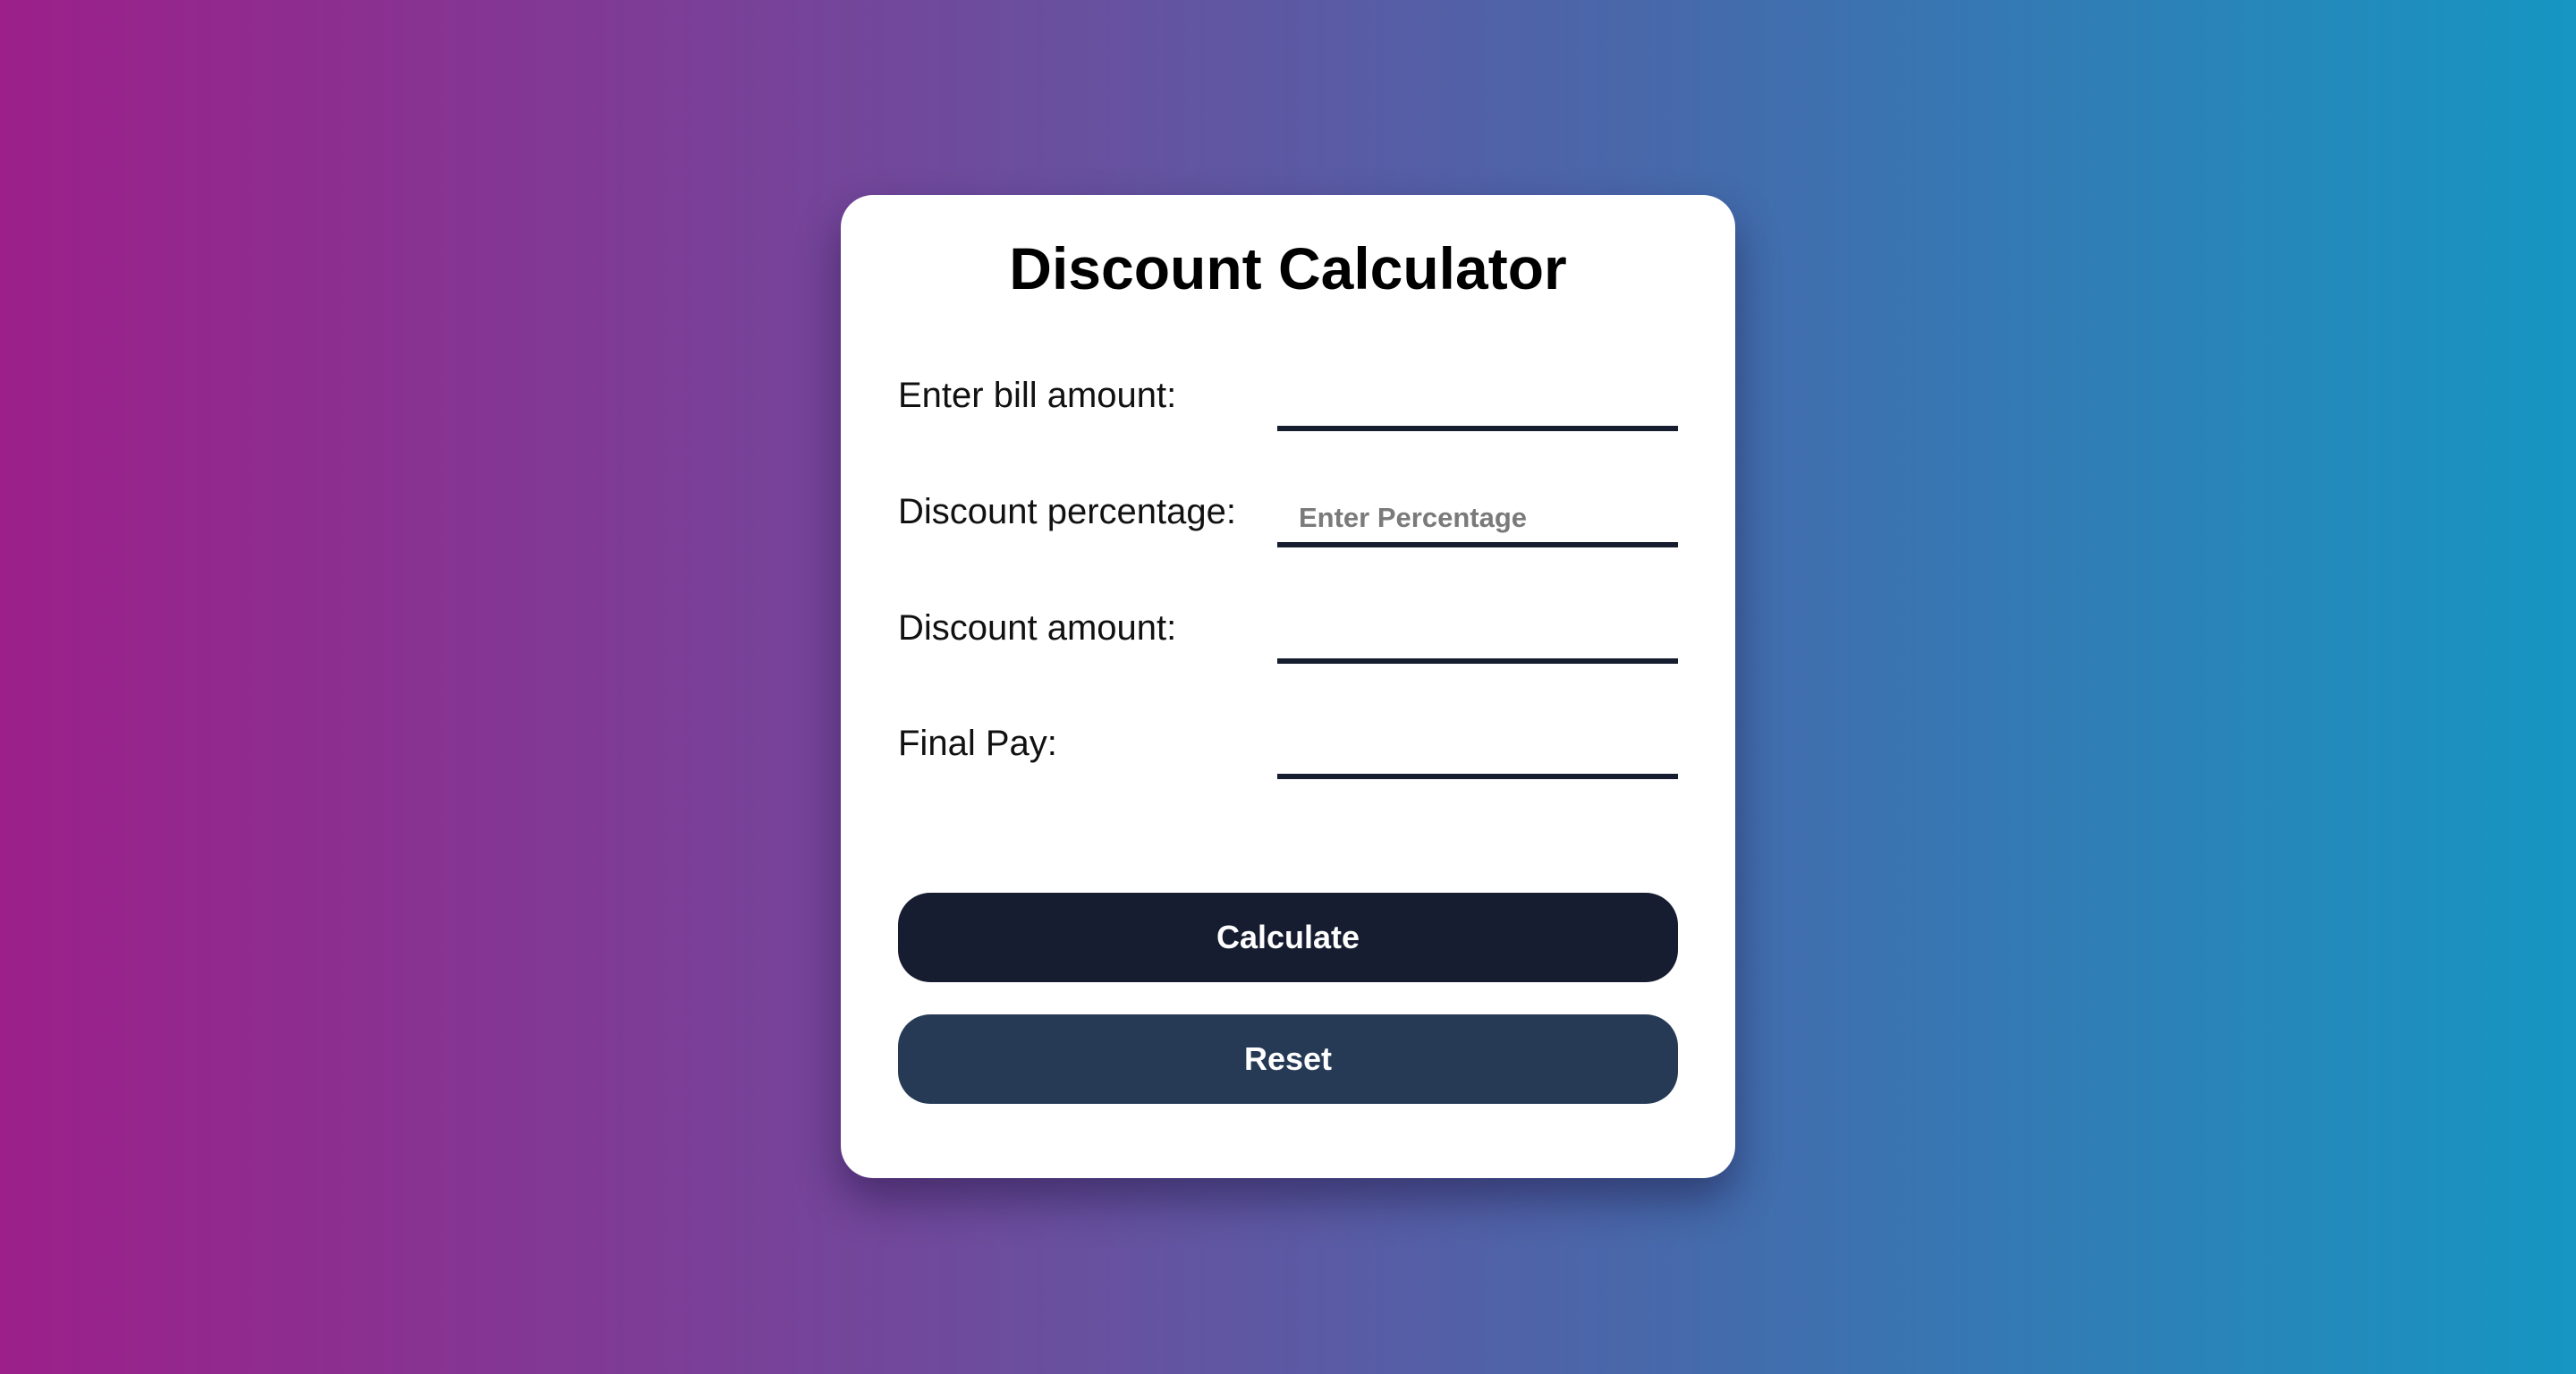 The width and height of the screenshot is (2576, 1374). I want to click on final-pay-field, so click(1477, 752).